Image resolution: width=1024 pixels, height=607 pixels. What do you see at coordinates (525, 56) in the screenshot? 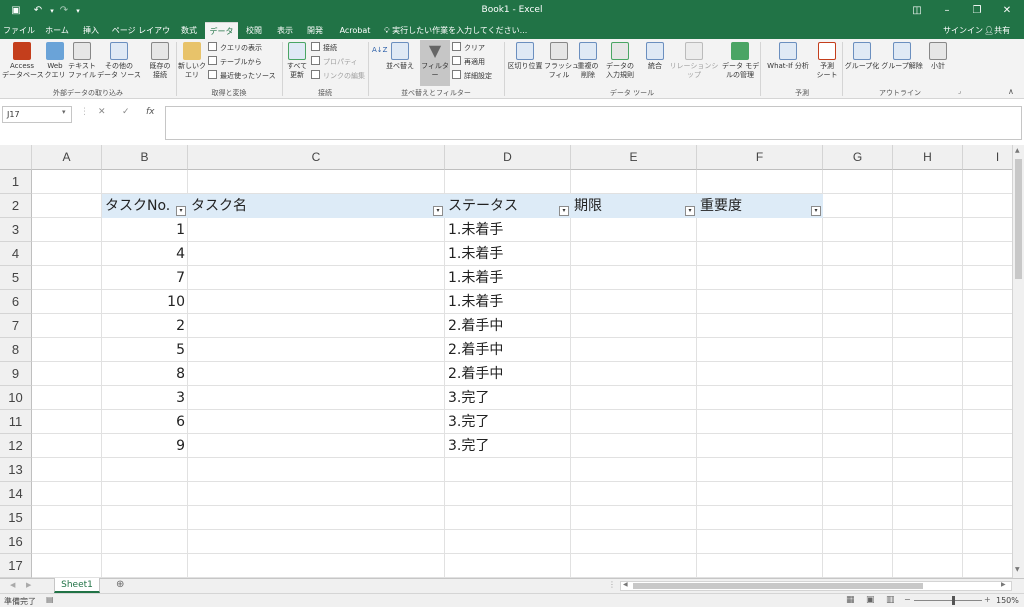
I see `text-to-columns-button: 区切り位置` at bounding box center [525, 56].